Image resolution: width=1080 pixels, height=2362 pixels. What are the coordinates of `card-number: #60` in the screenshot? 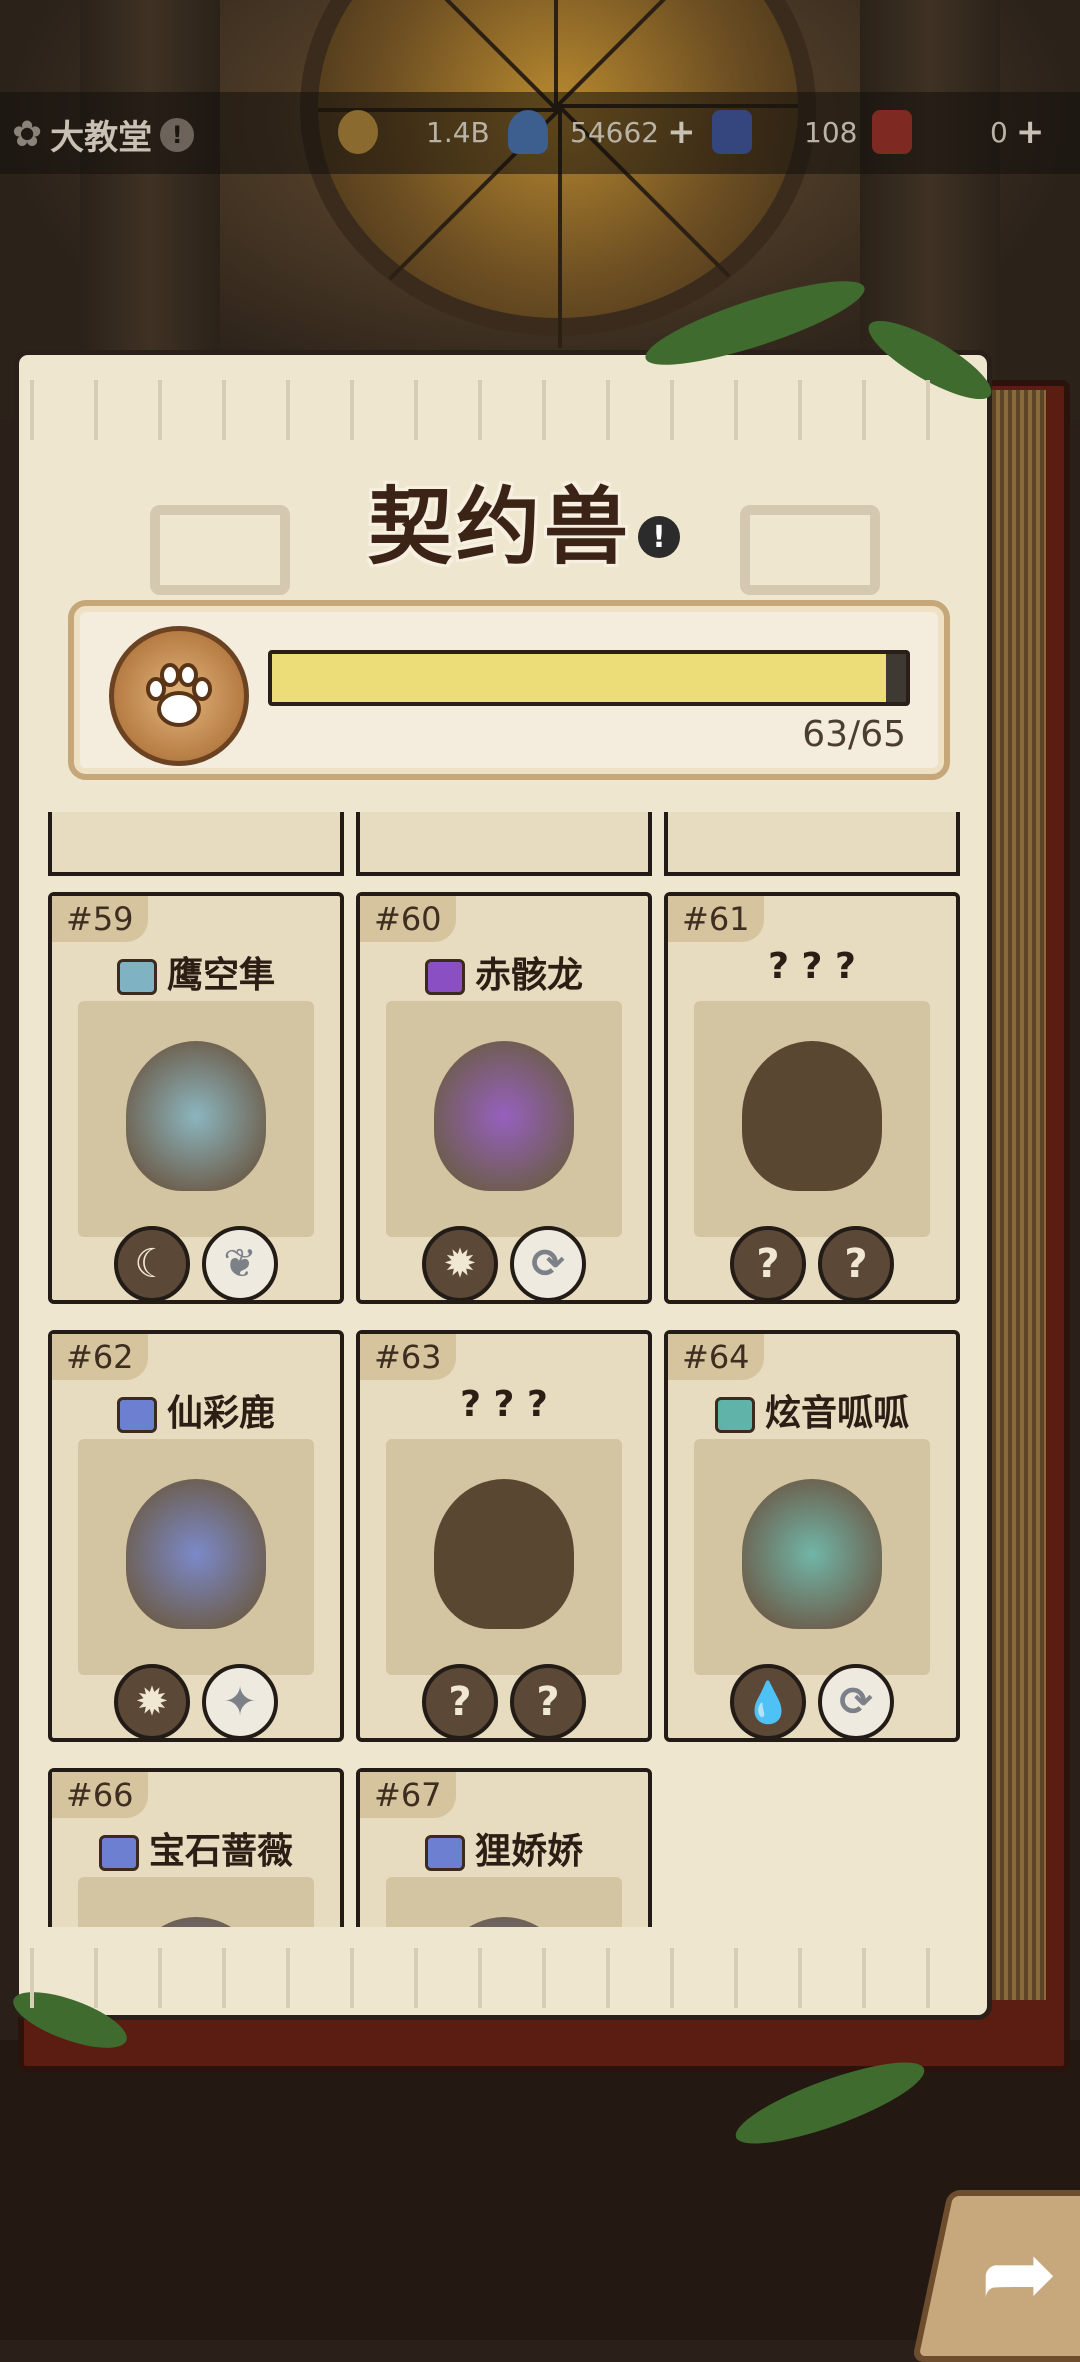 It's located at (408, 919).